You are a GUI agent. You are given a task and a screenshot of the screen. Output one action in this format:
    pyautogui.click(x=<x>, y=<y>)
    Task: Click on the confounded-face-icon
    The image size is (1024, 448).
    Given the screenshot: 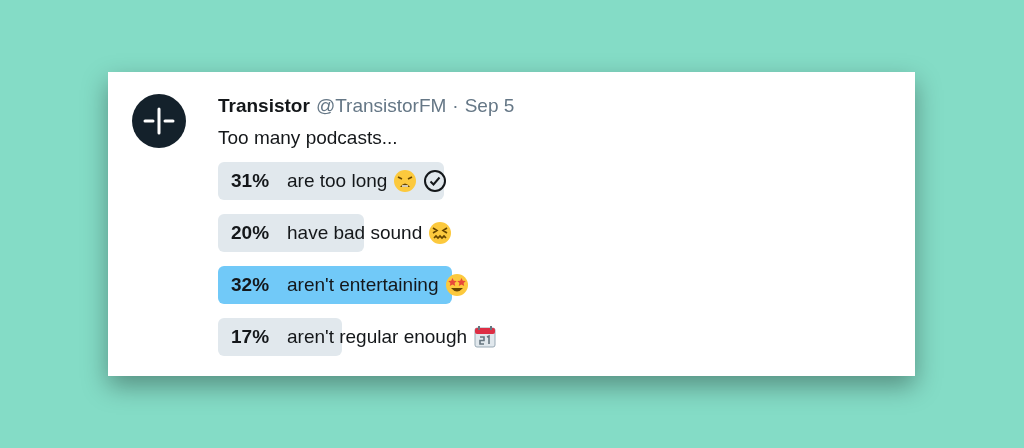 What is the action you would take?
    pyautogui.click(x=440, y=233)
    